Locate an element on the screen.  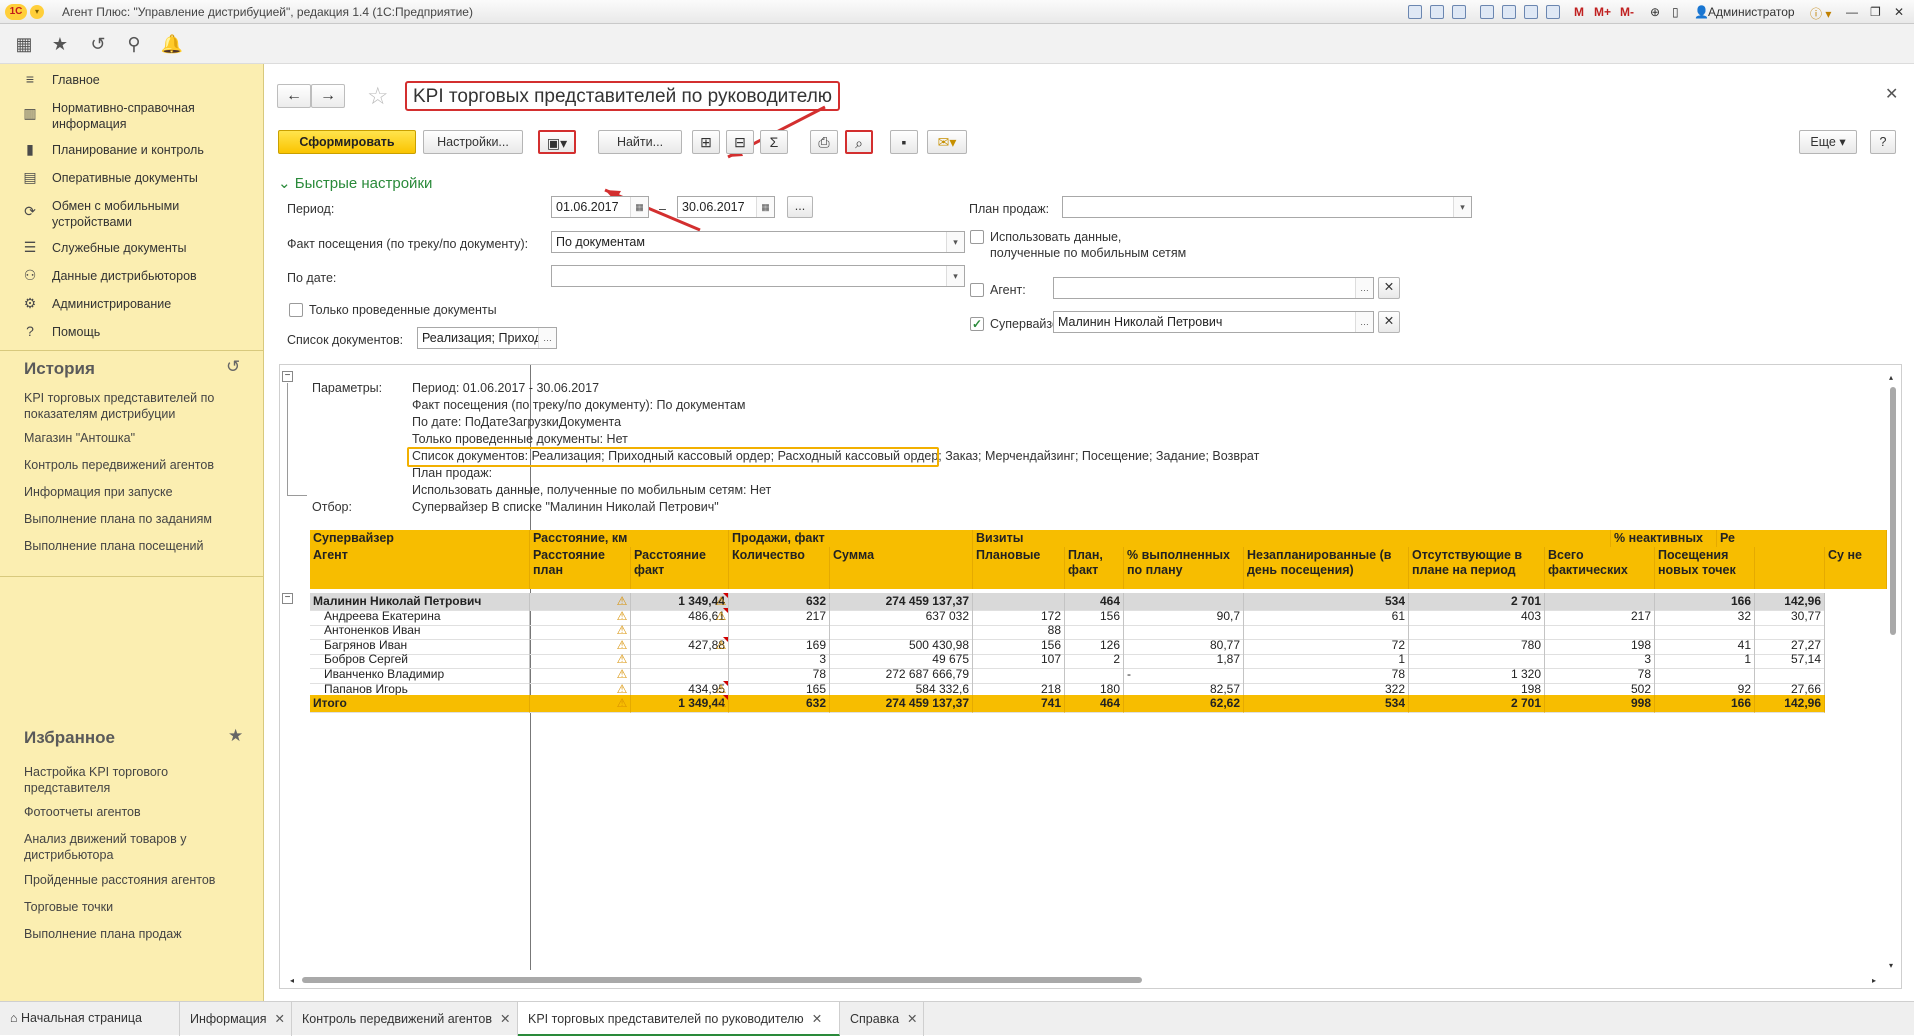
vertical-scrollbar: ▴ ▾ is located at coordinates (1893, 673).